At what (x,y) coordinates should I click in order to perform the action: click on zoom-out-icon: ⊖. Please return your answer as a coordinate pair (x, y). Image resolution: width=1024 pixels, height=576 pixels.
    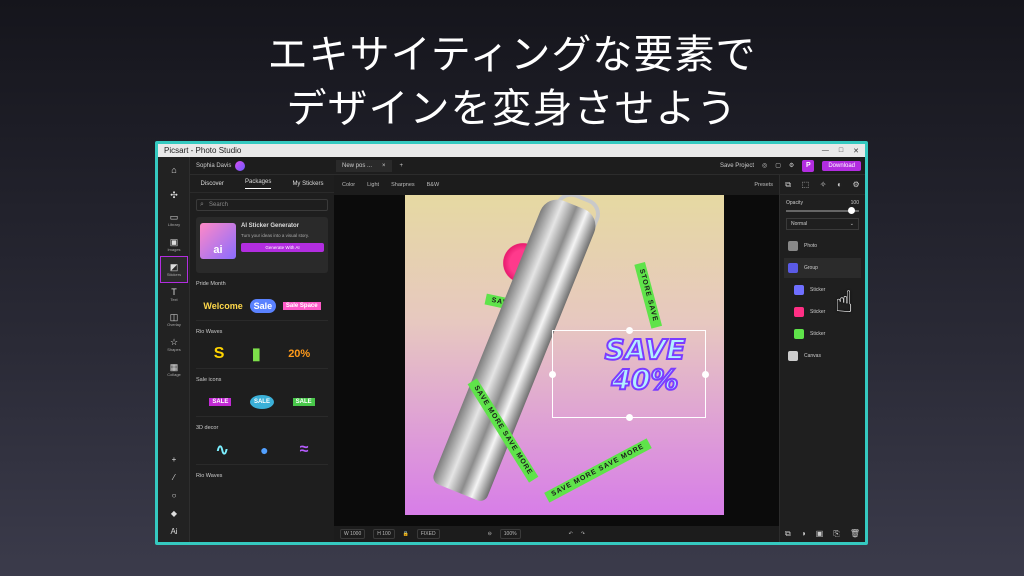
    Looking at the image, I should click on (490, 534).